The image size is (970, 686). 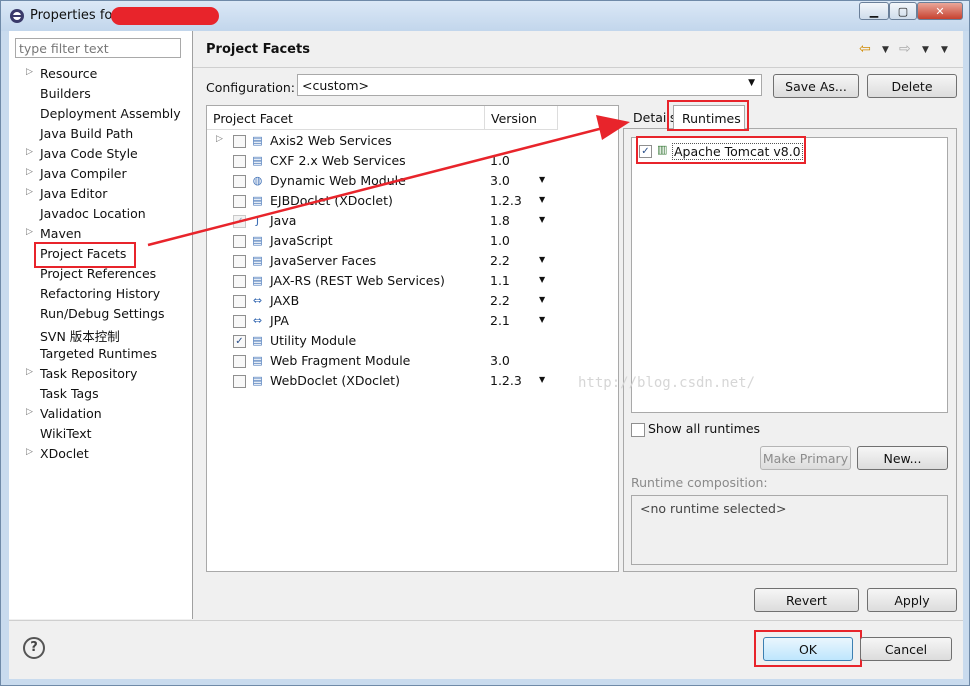 I want to click on annotation-arrow, so click(x=388, y=181).